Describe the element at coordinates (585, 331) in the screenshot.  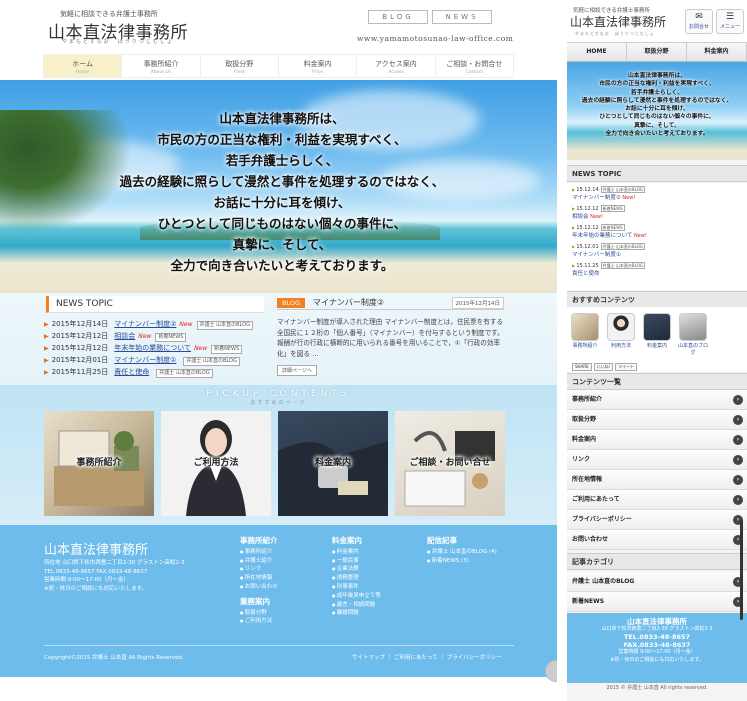
I see `rec-item-about: 事務所紹介` at that location.